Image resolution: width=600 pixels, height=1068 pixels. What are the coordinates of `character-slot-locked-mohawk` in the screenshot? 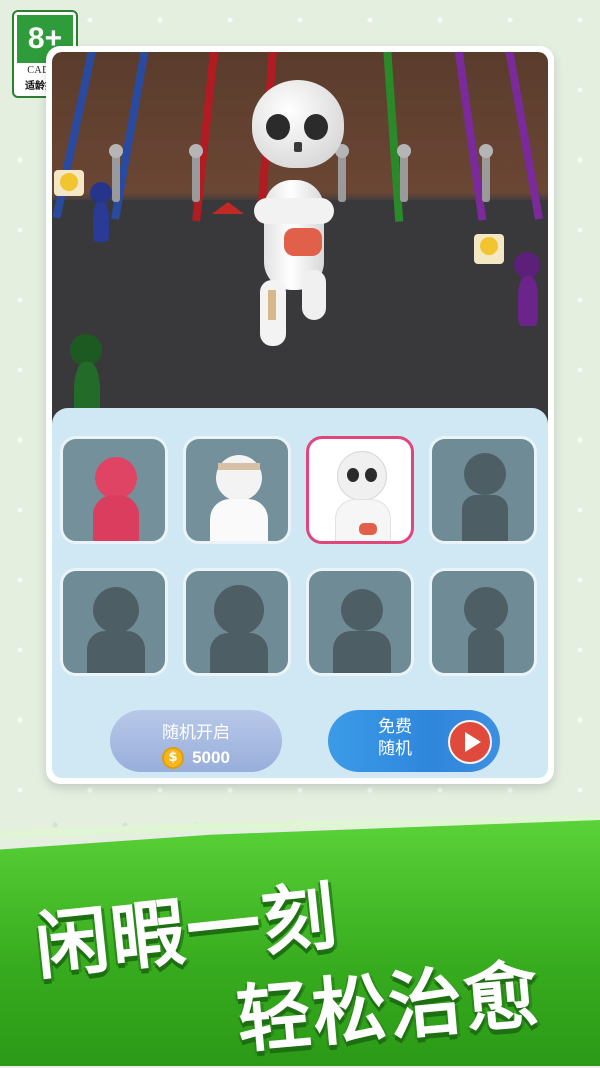 It's located at (360, 622).